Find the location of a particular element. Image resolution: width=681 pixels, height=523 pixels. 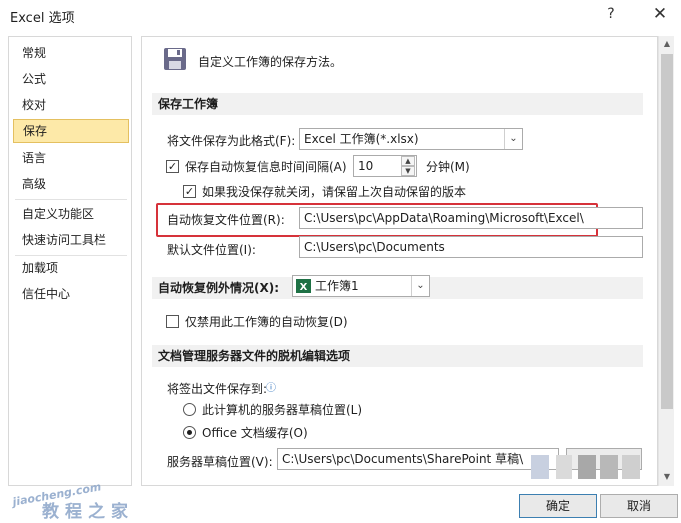

server-drafts-radio is located at coordinates (189, 409).